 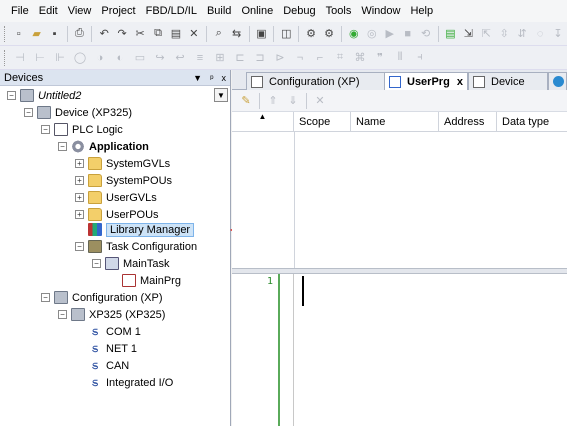 I want to click on menu-tools: Tools, so click(x=339, y=11).